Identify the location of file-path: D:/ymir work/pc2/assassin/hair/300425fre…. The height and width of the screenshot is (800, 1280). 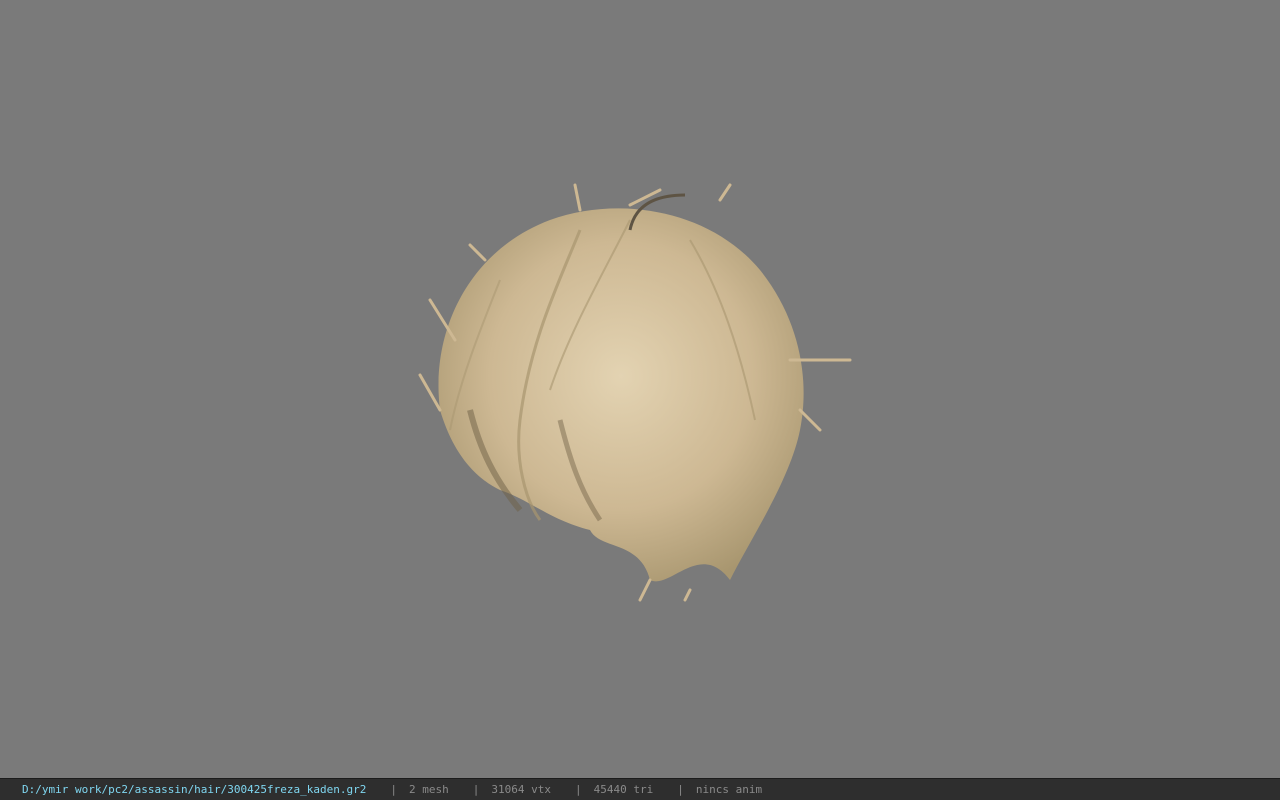
(194, 789).